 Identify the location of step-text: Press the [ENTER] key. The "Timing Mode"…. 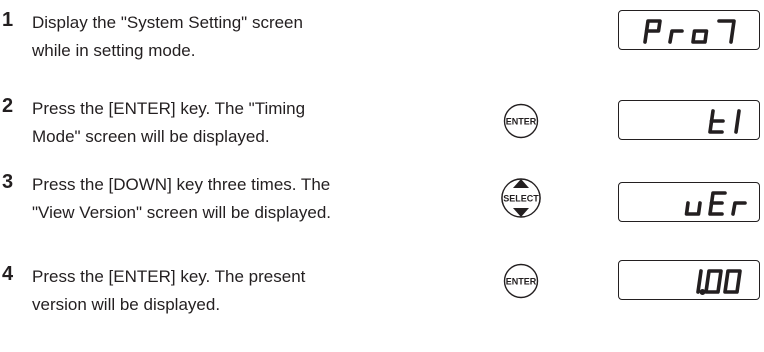
(242, 123).